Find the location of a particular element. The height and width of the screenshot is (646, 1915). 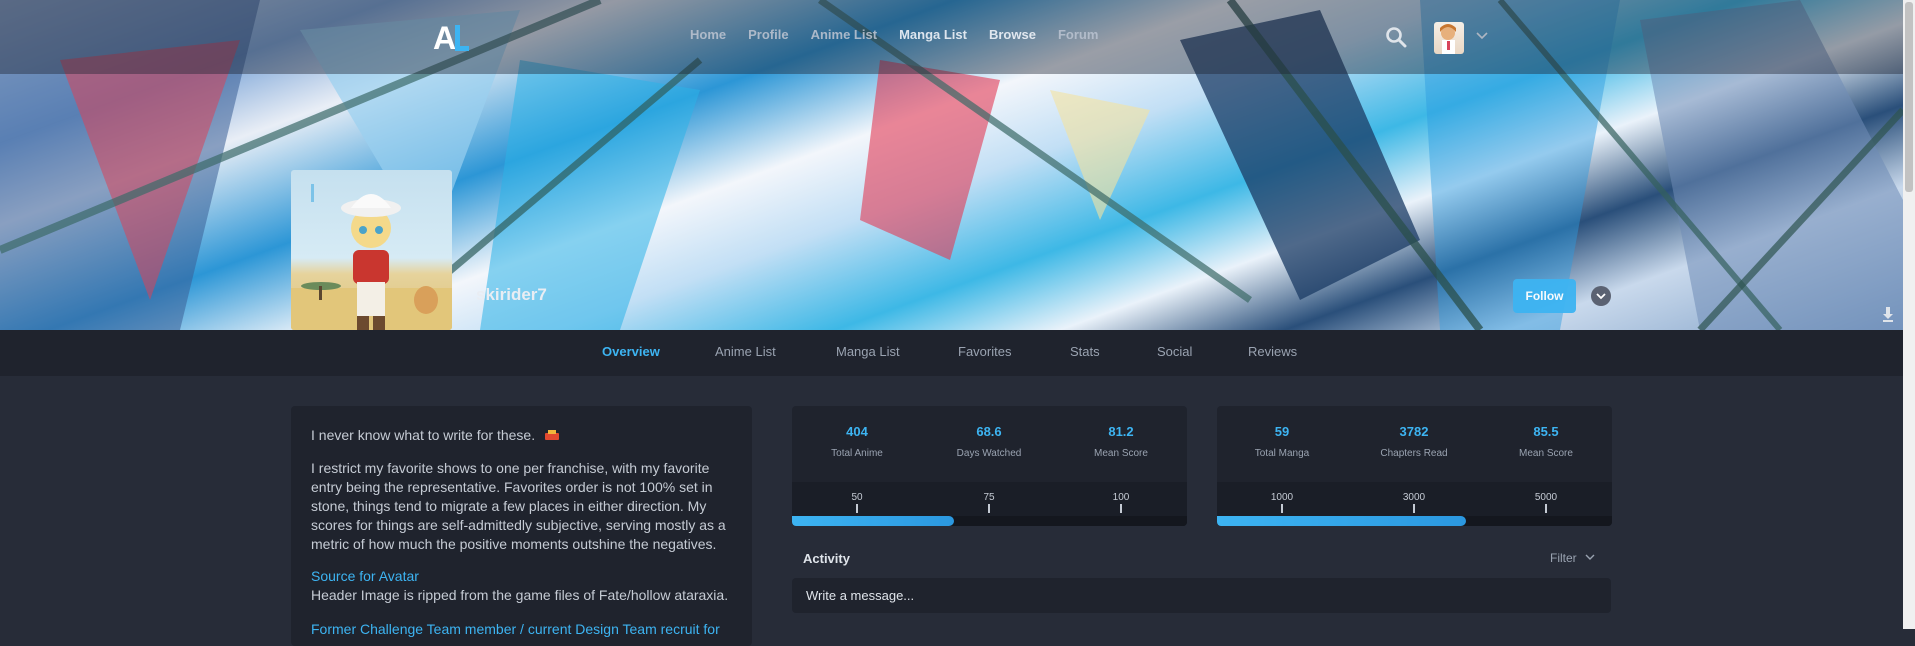

stat-value: 59 is located at coordinates (1282, 431).